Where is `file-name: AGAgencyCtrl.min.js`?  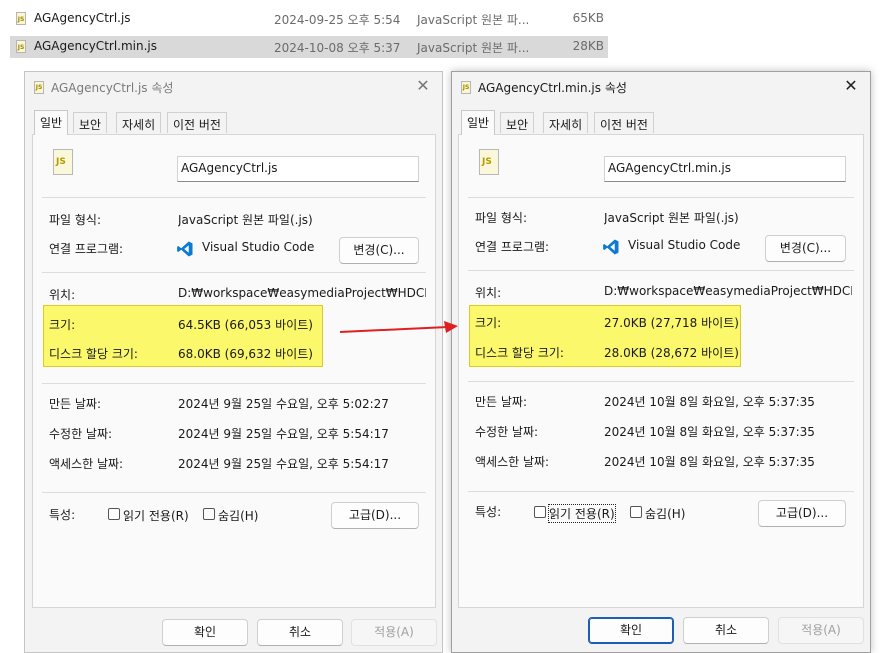
file-name: AGAgencyCtrl.min.js is located at coordinates (96, 46).